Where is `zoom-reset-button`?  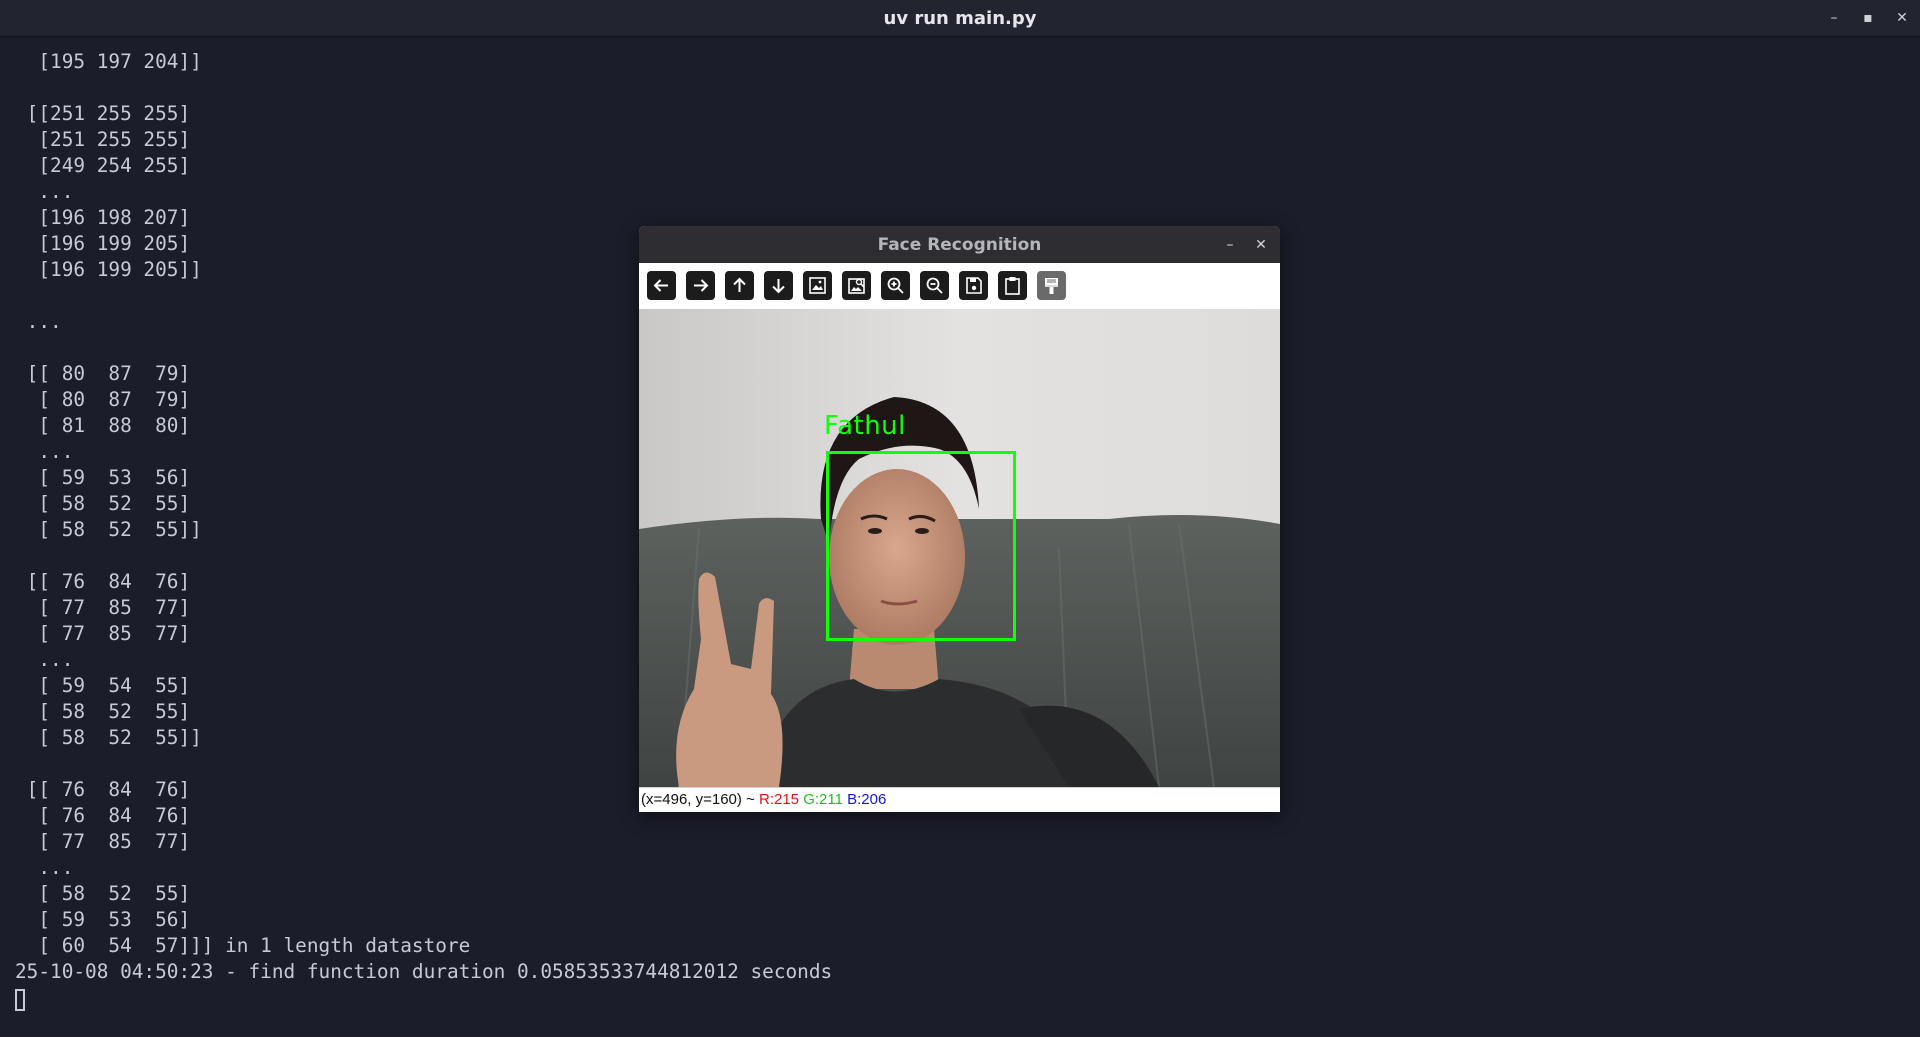
zoom-reset-button is located at coordinates (817, 285).